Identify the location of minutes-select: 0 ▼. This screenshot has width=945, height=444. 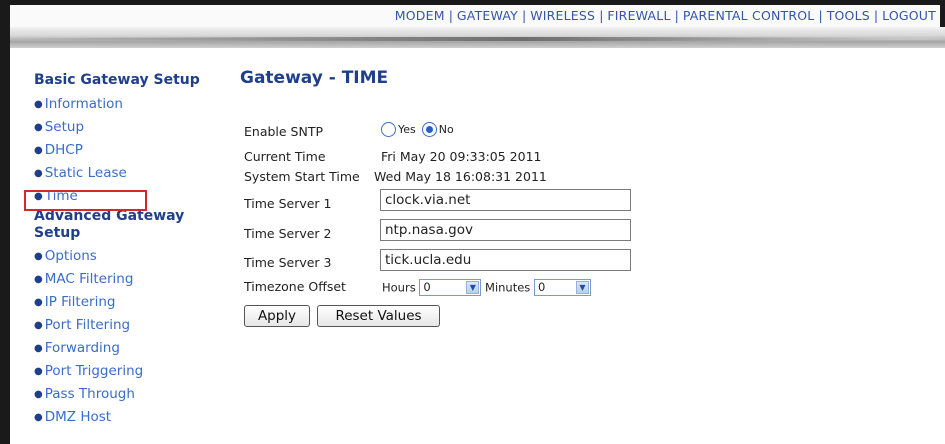
(562, 287).